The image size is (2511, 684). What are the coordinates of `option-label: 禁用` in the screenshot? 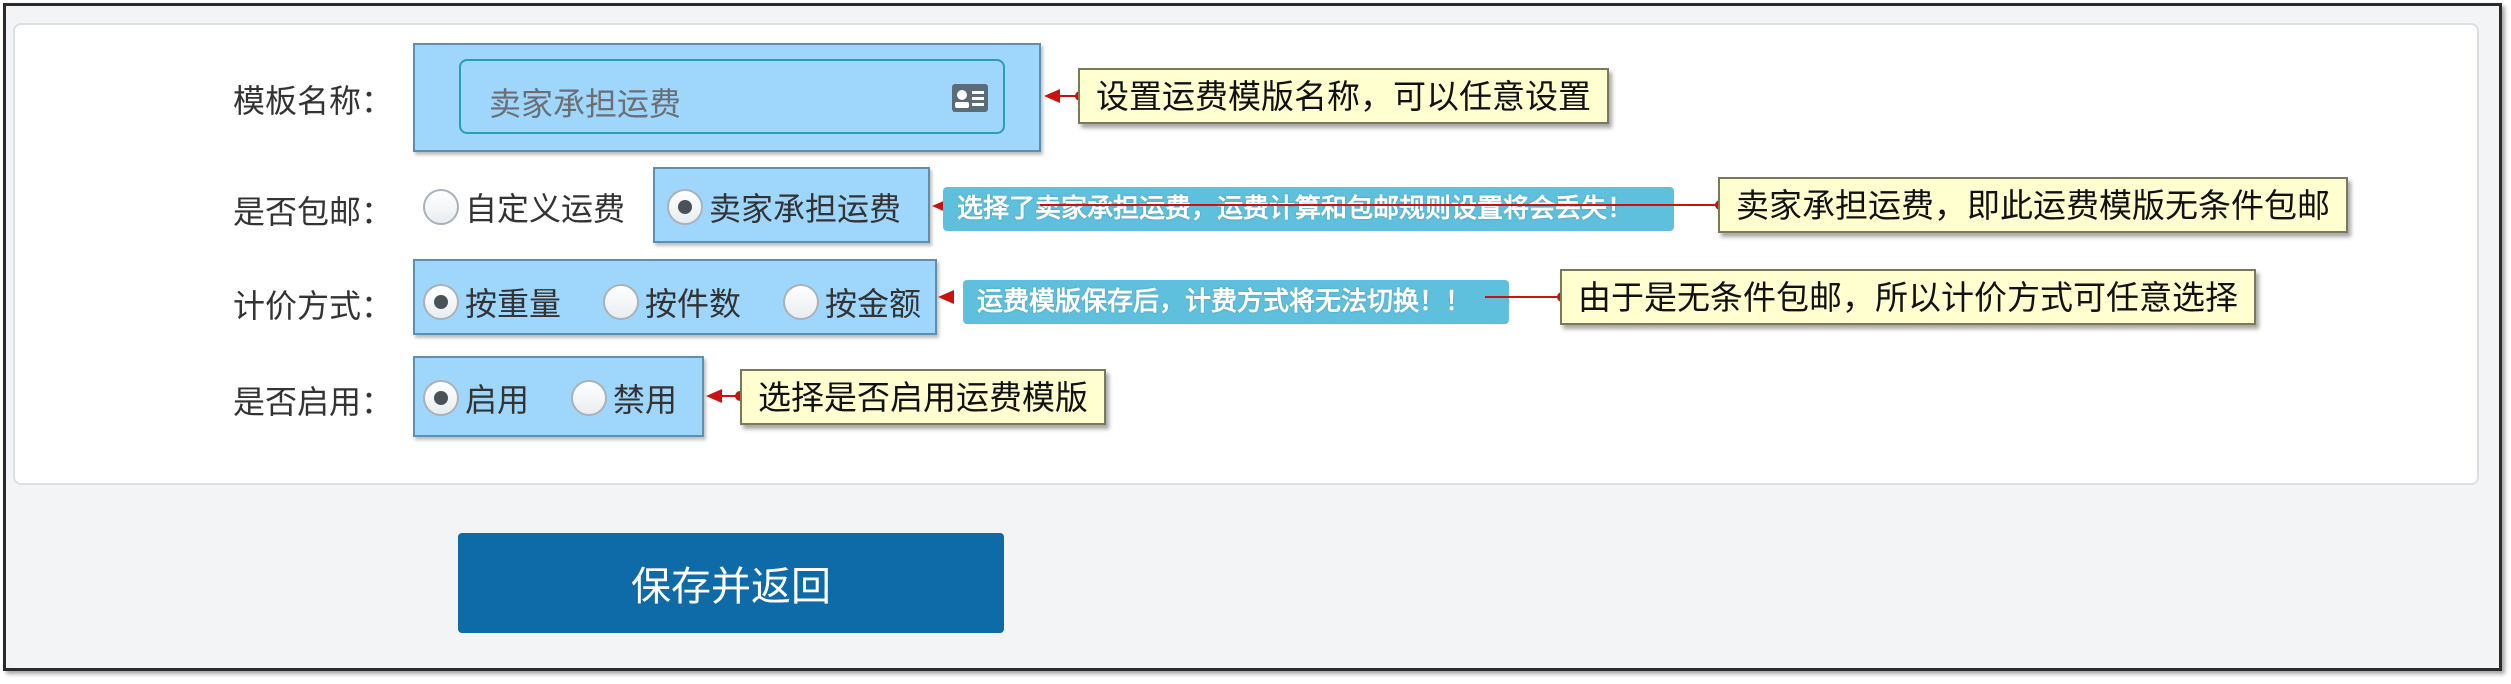 It's located at (645, 400).